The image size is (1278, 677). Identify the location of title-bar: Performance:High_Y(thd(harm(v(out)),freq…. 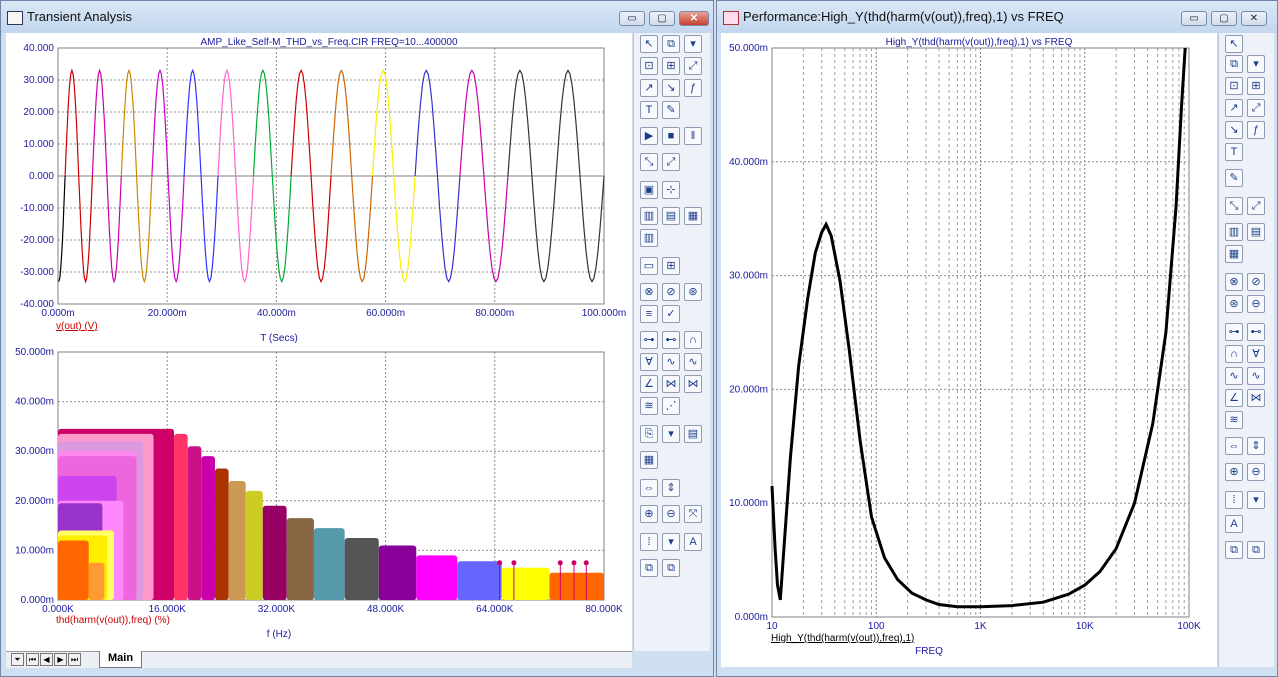
(997, 17).